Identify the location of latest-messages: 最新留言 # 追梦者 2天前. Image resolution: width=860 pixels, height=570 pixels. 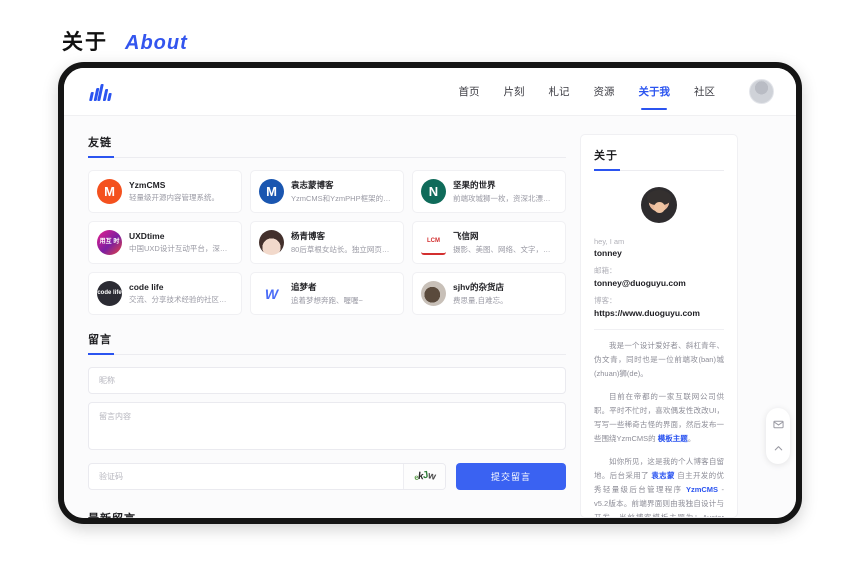
(327, 514).